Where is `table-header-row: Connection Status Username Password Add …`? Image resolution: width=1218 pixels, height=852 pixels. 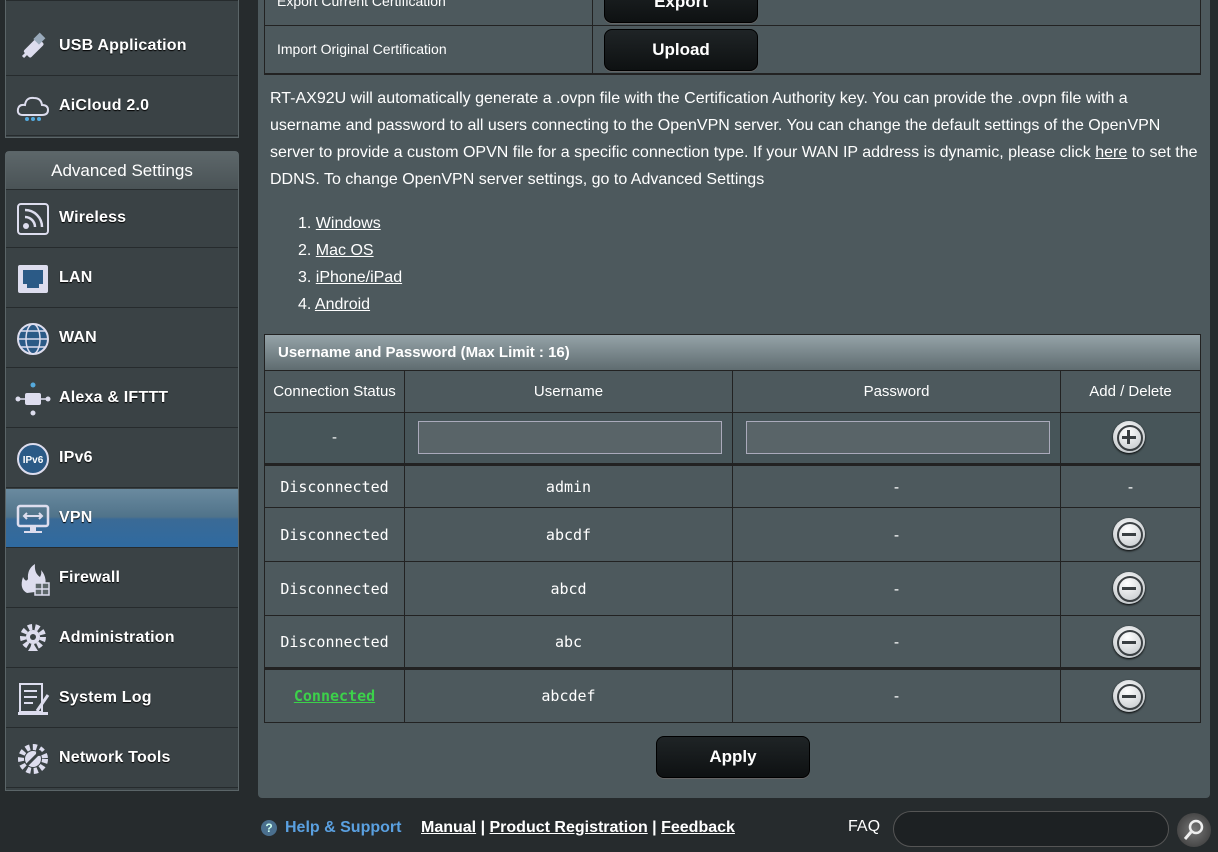 table-header-row: Connection Status Username Password Add … is located at coordinates (732, 392).